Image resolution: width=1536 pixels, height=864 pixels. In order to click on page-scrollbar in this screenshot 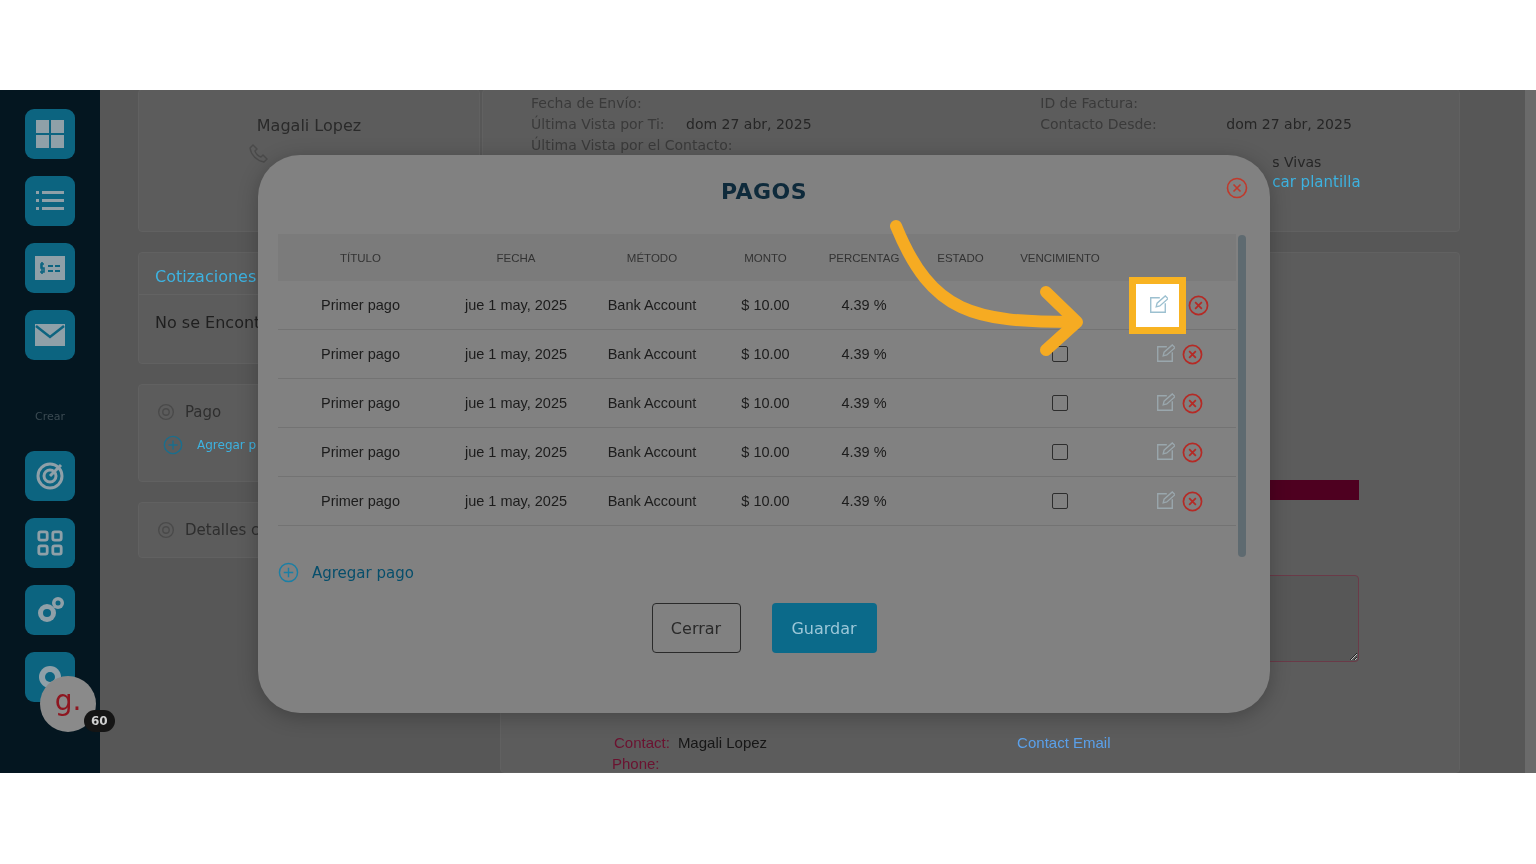, I will do `click(1530, 431)`.